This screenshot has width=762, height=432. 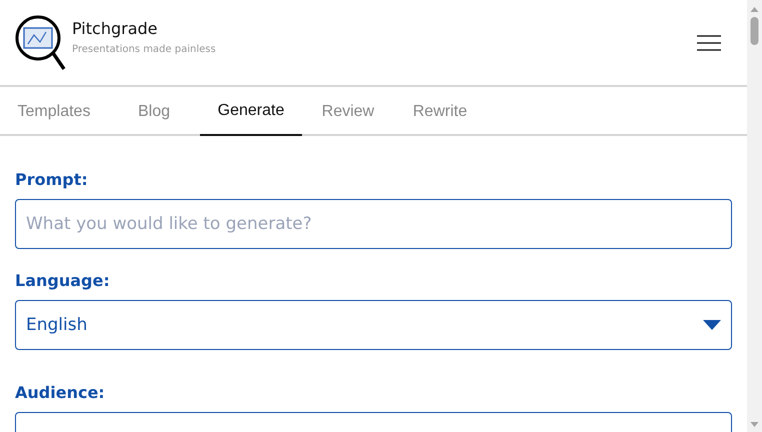 What do you see at coordinates (144, 49) in the screenshot?
I see `brand-tagline: Presentations made painless` at bounding box center [144, 49].